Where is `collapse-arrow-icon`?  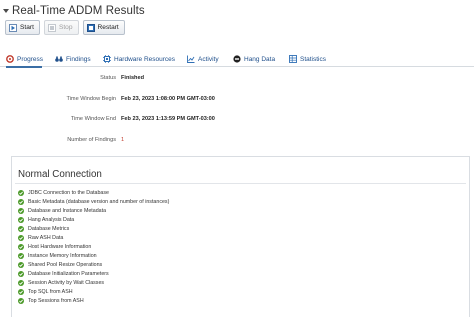 collapse-arrow-icon is located at coordinates (6, 11).